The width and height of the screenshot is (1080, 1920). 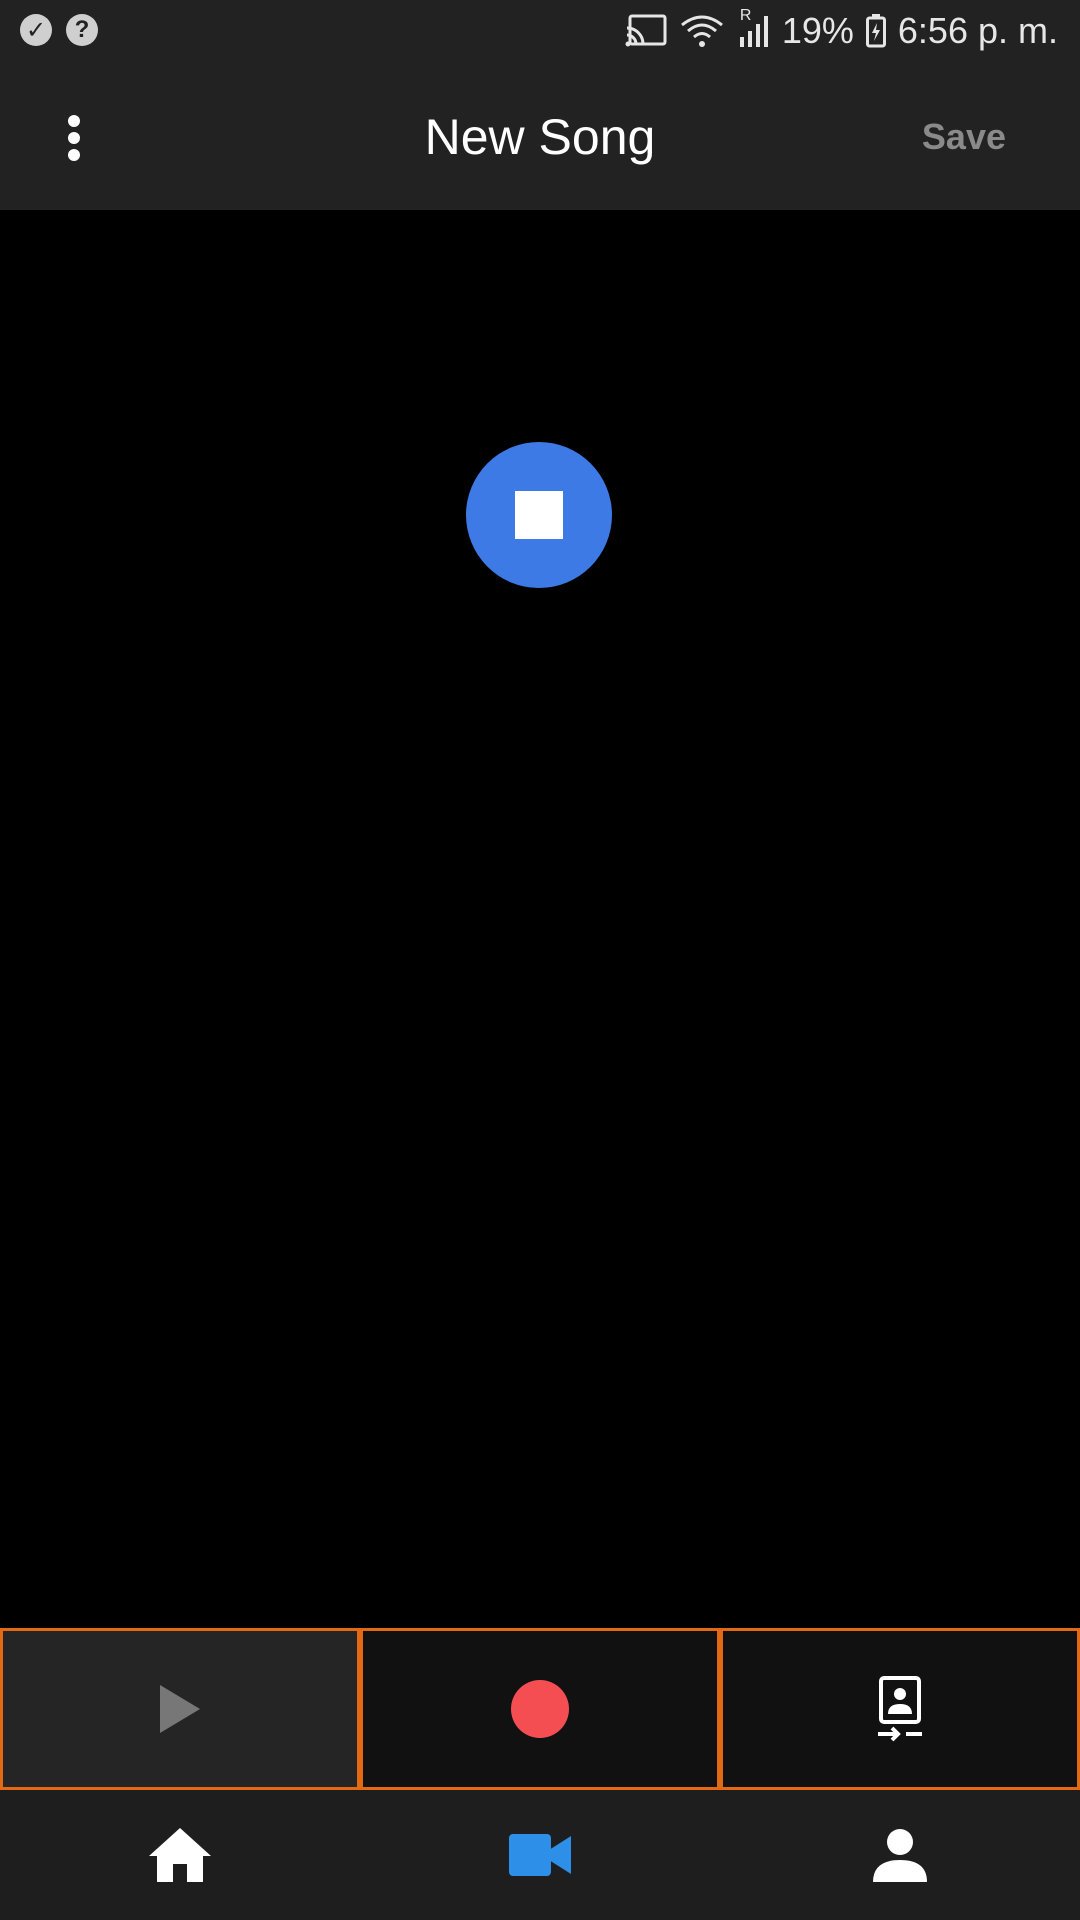 I want to click on record-button, so click(x=540, y=1709).